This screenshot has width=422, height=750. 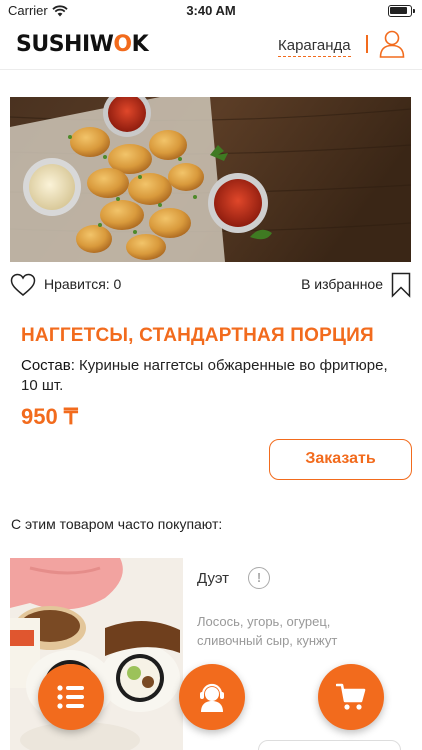 I want to click on likes-count: Нравится: 0, so click(x=83, y=284).